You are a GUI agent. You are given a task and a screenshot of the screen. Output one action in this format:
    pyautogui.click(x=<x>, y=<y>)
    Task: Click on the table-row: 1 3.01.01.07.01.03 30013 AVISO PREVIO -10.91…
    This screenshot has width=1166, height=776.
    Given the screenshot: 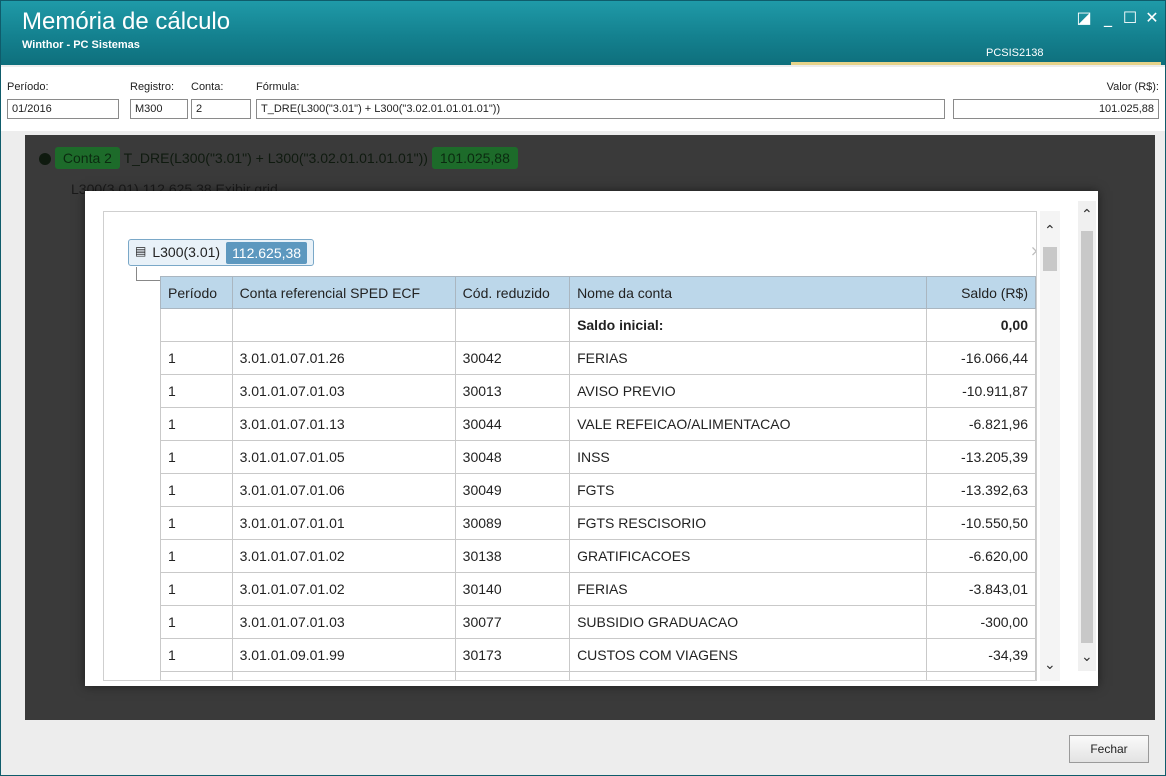 What is the action you would take?
    pyautogui.click(x=598, y=391)
    